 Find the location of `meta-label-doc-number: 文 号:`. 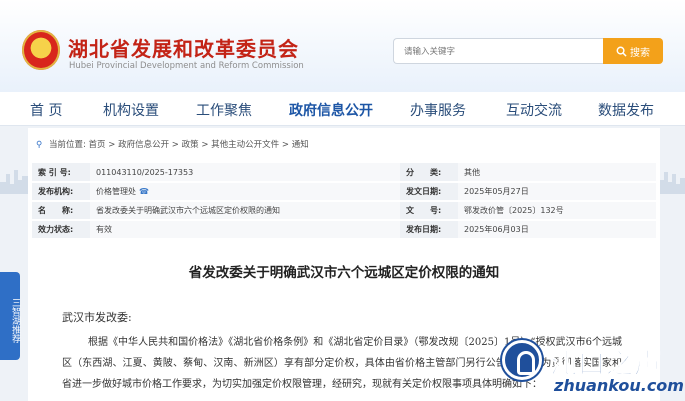

meta-label-doc-number: 文 号: is located at coordinates (429, 211).